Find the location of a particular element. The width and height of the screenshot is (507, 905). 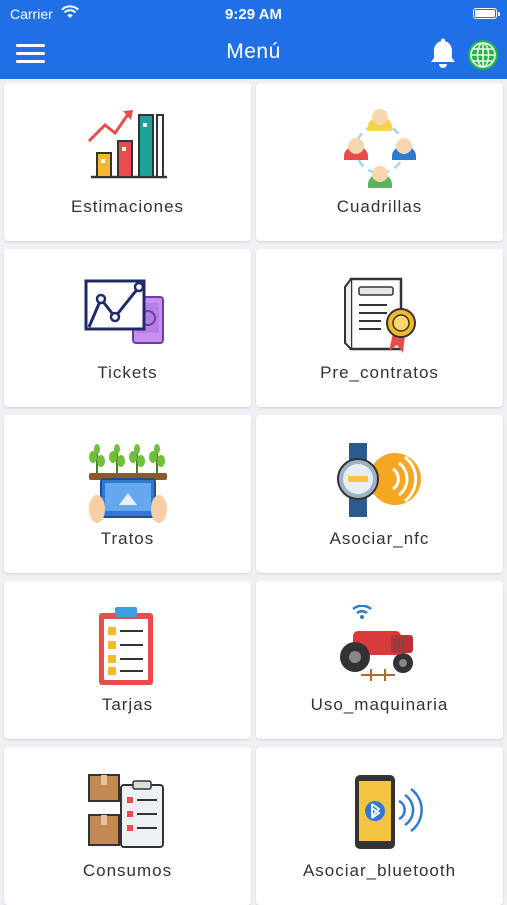

menu-card-label: Tickets is located at coordinates (127, 372).